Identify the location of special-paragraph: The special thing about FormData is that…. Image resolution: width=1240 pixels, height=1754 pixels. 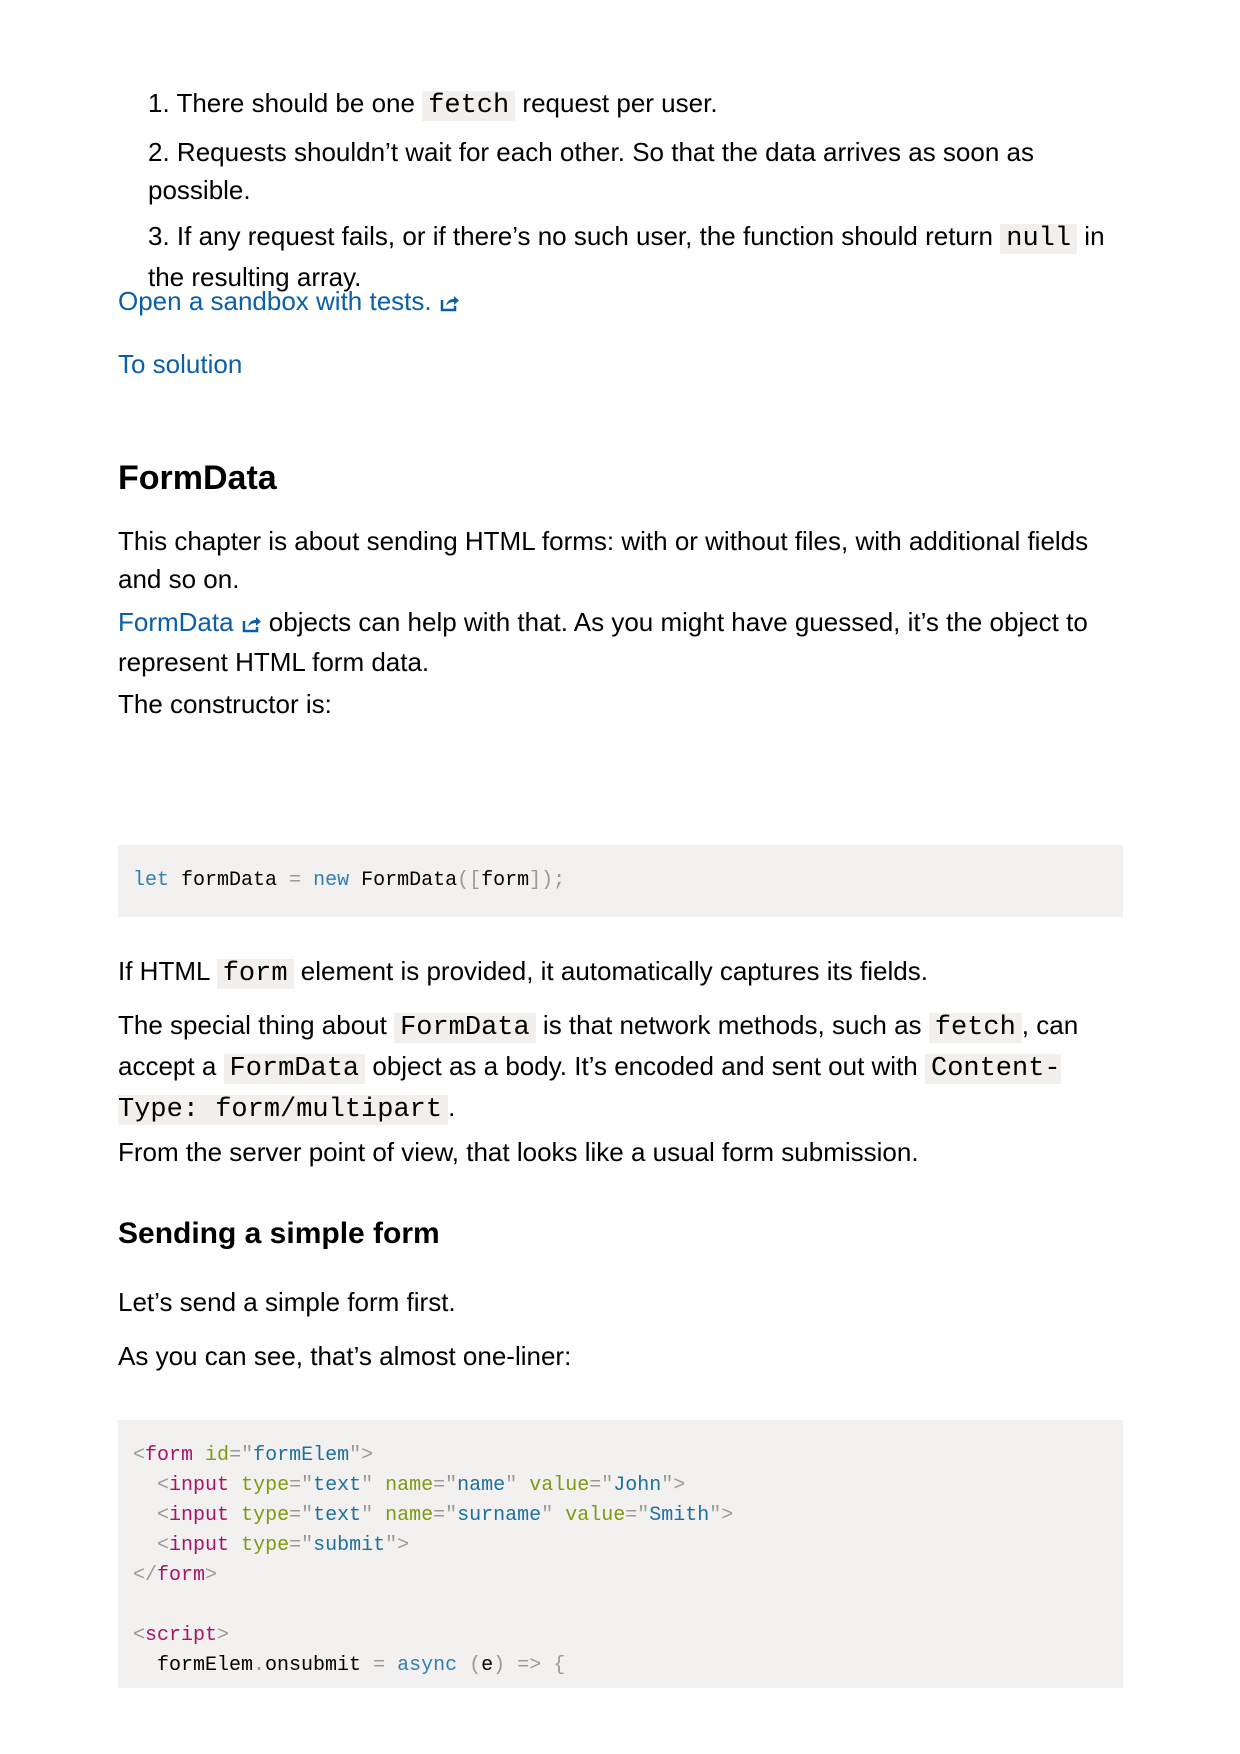
(620, 1067).